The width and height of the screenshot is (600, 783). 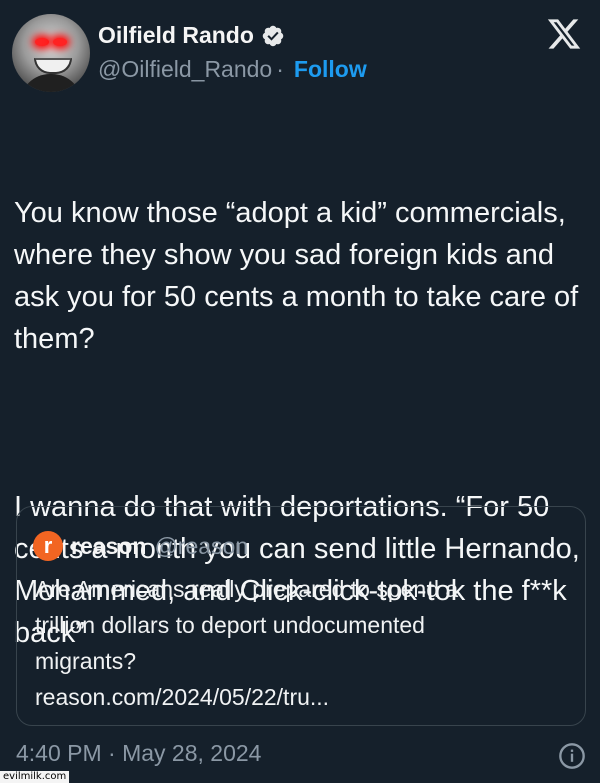 I want to click on author-avatar, so click(x=51, y=53).